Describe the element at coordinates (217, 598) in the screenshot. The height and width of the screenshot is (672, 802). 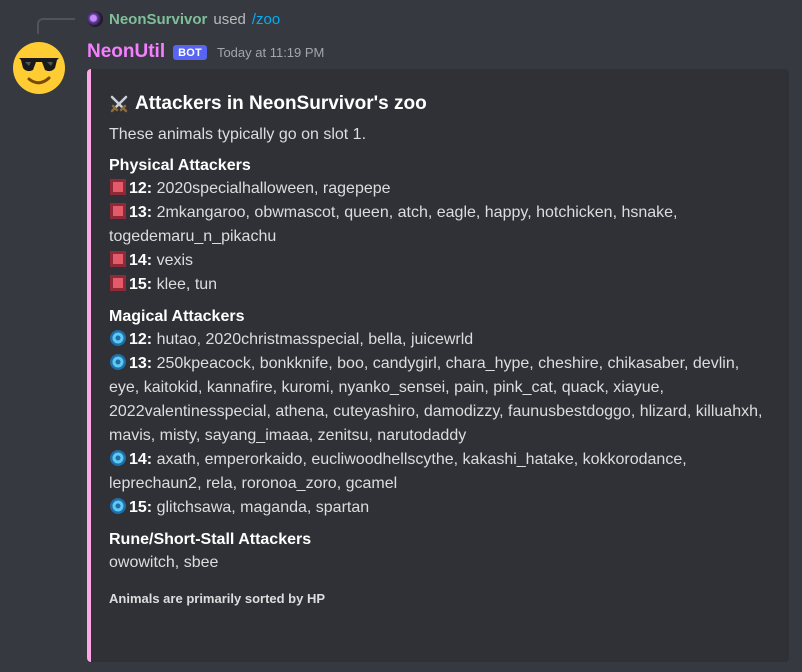
I see `embed-footer: Animals are primarily sorted by HP` at that location.